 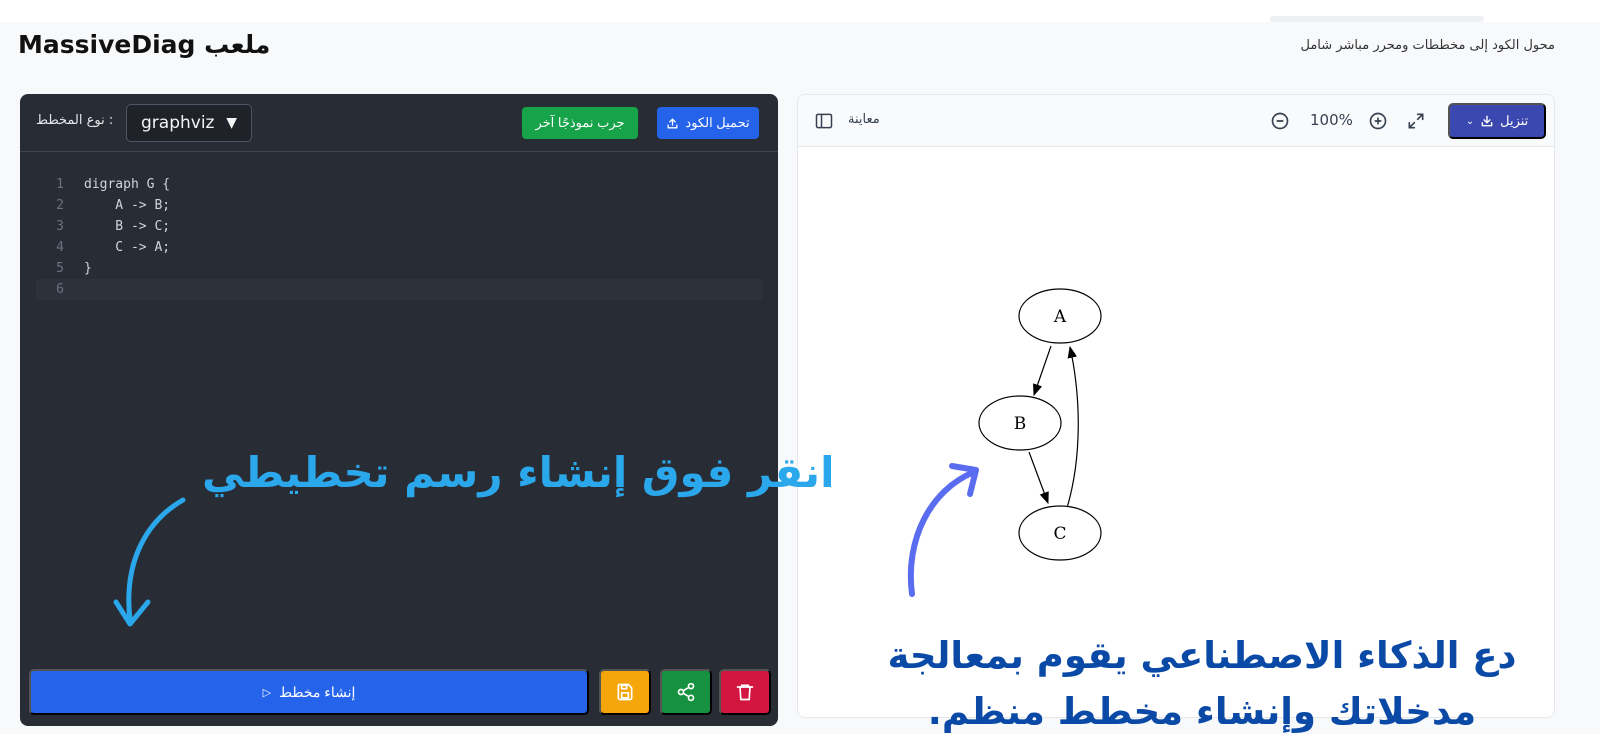 I want to click on svg-text: A, so click(x=1060, y=317).